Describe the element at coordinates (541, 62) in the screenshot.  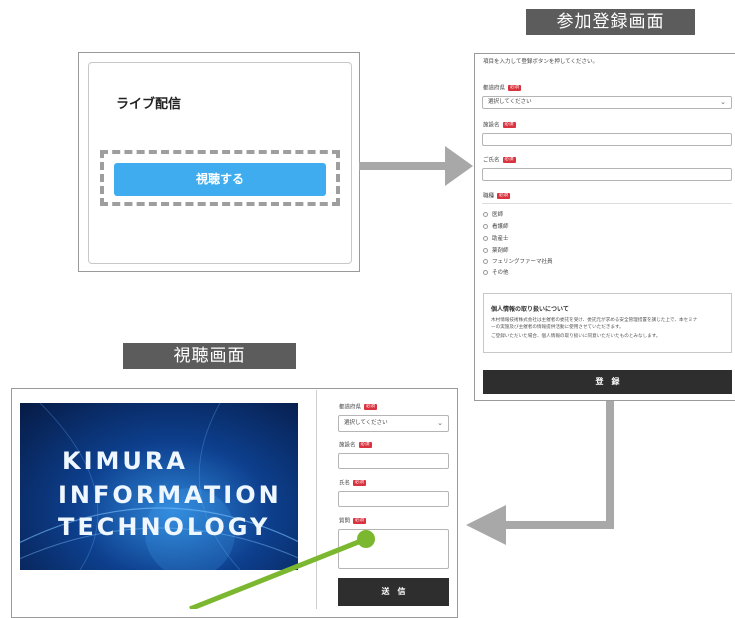
I see `form-intro: 項目を入力して登録ボタンを押してください。` at that location.